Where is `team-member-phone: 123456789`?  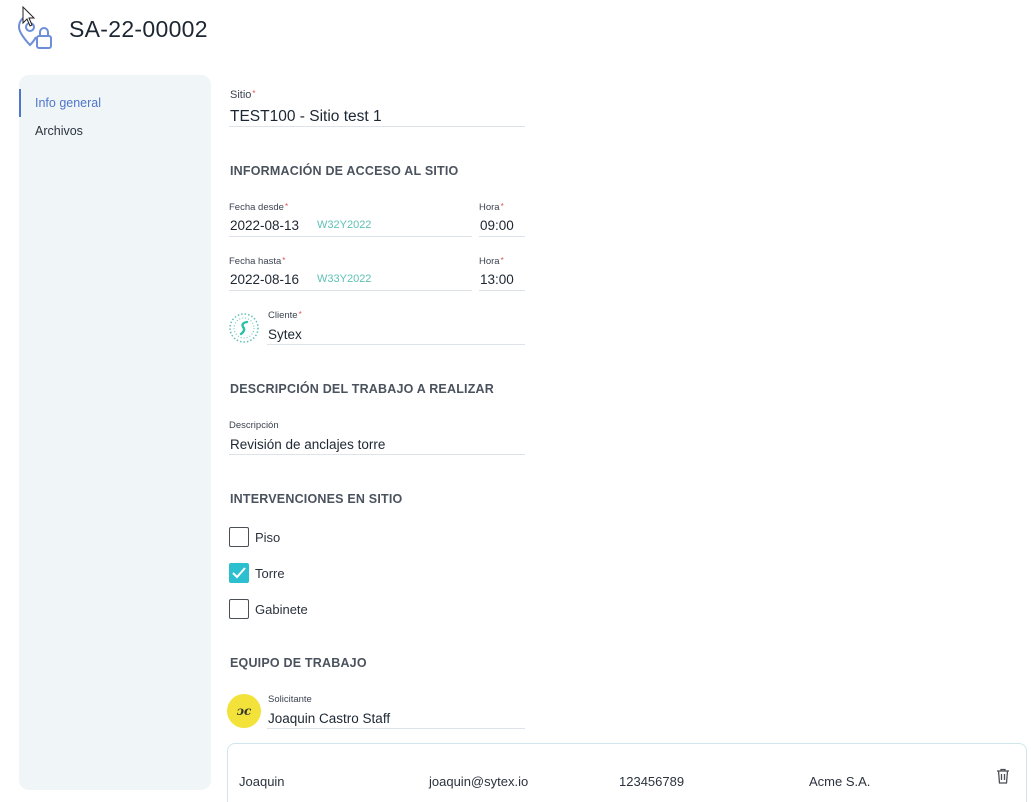
team-member-phone: 123456789 is located at coordinates (652, 781).